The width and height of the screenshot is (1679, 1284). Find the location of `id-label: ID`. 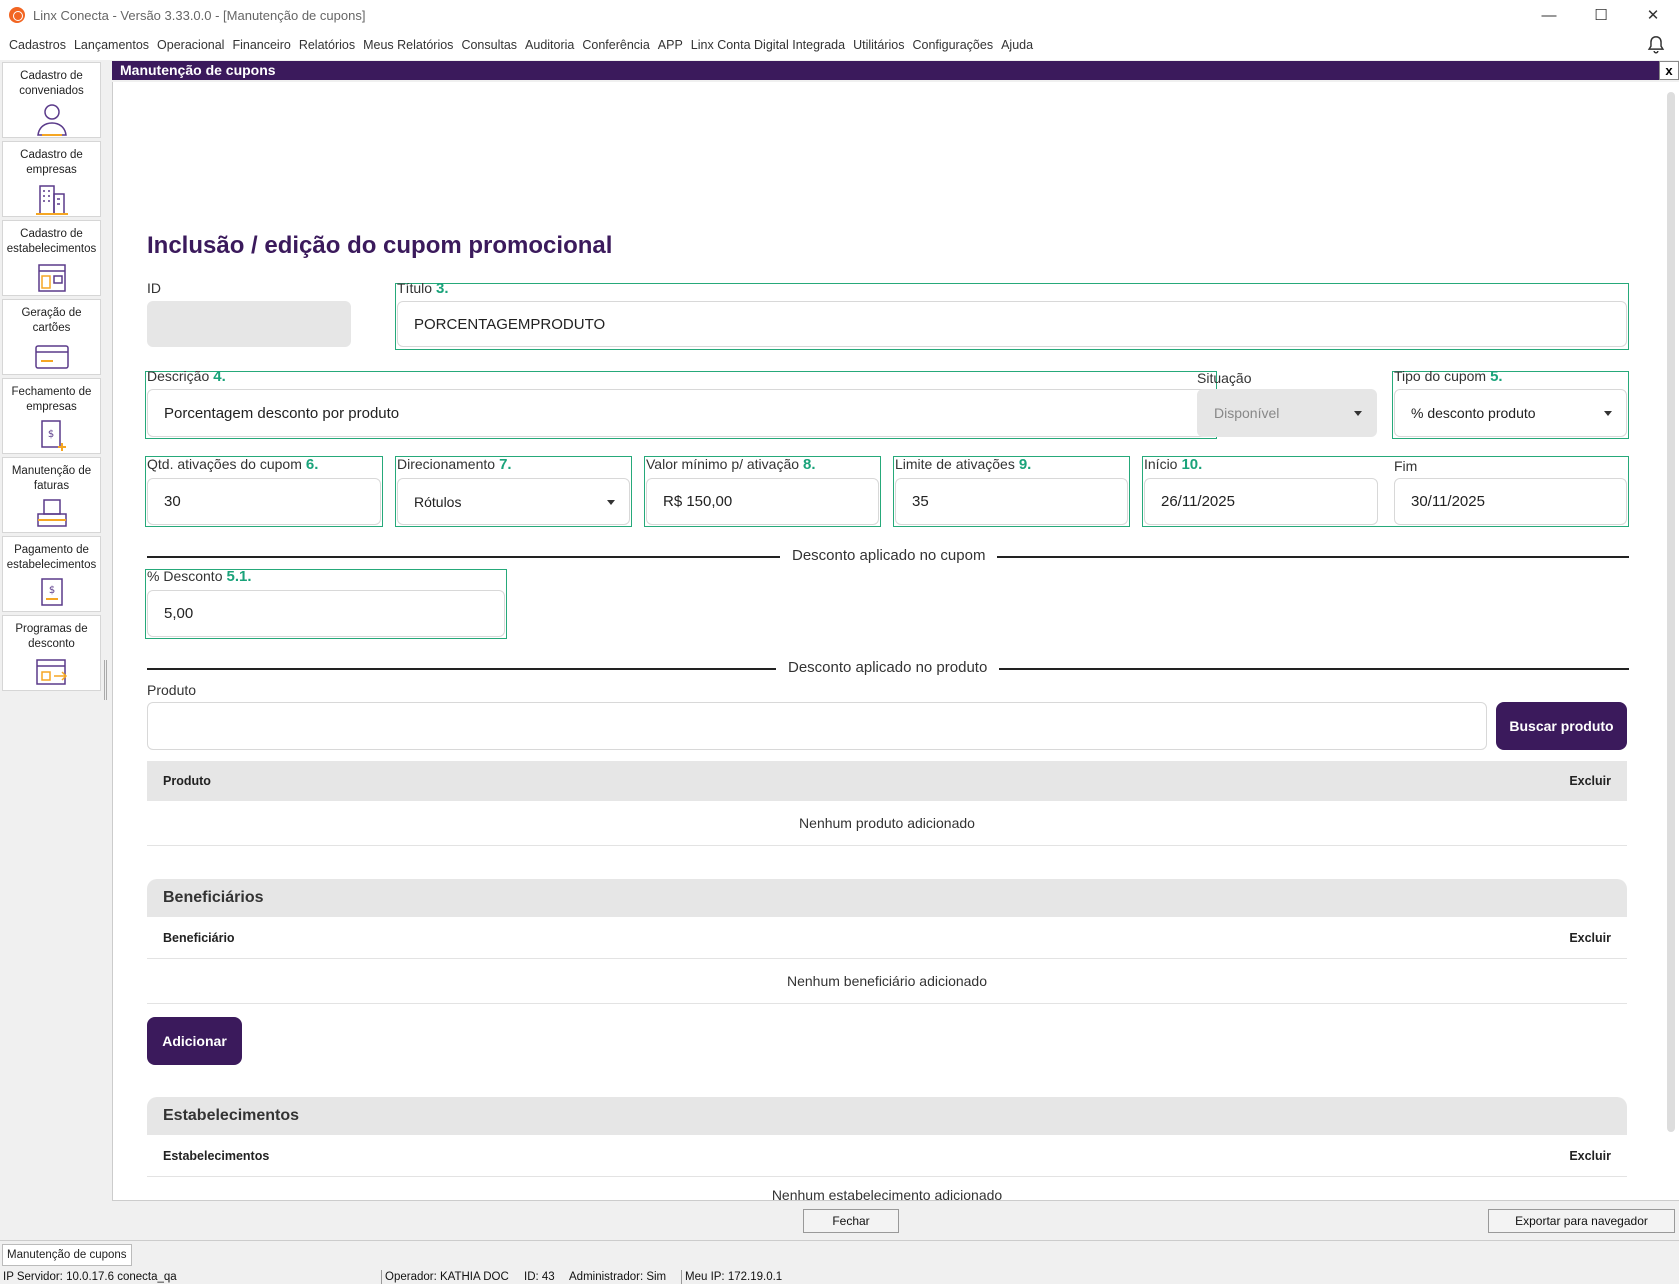

id-label: ID is located at coordinates (154, 288).